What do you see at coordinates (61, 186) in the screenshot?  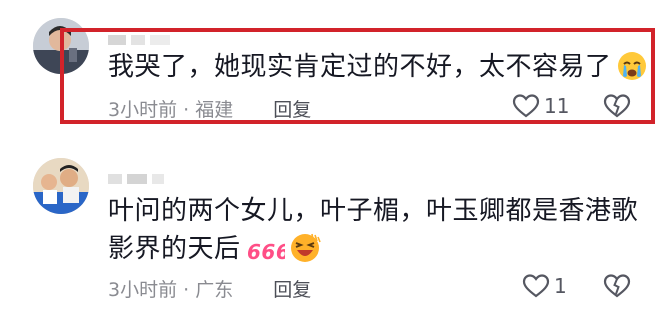 I see `avatar` at bounding box center [61, 186].